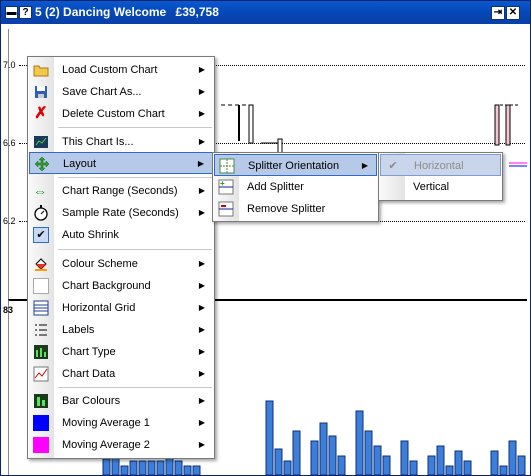 Image resolution: width=531 pixels, height=476 pixels. What do you see at coordinates (42, 164) in the screenshot?
I see `move-arrows-icon` at bounding box center [42, 164].